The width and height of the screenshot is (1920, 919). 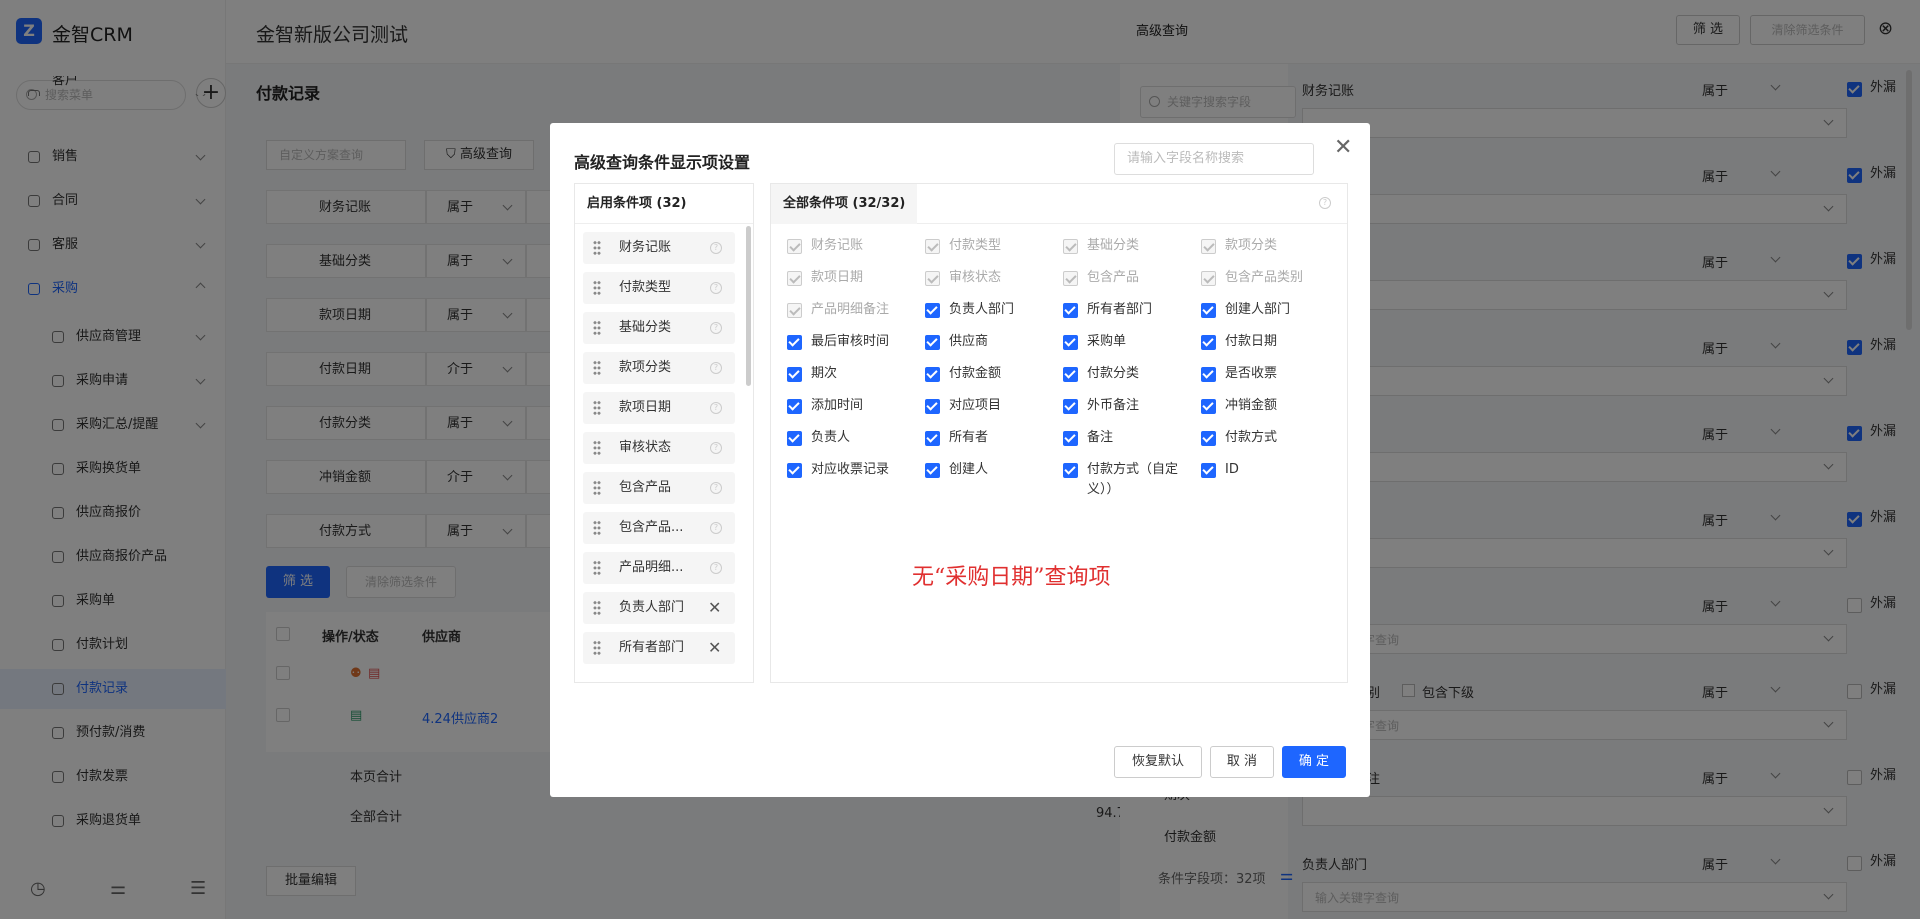 I want to click on enabled-list-scrollbar, so click(x=748, y=306).